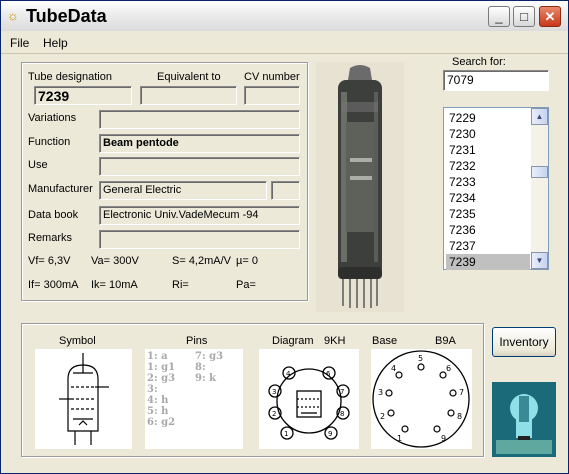  I want to click on tube-designation-label: Tube designation, so click(70, 77).